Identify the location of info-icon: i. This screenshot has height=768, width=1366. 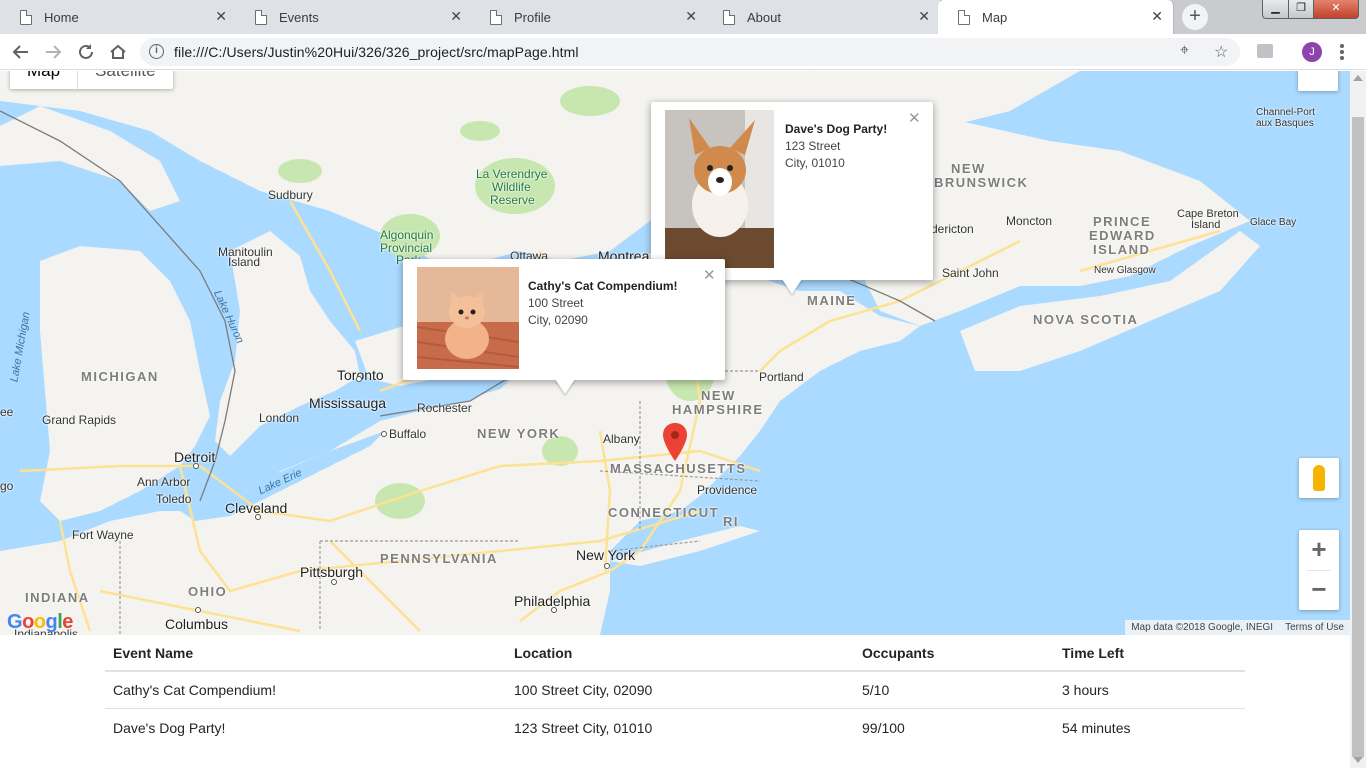
(156, 51).